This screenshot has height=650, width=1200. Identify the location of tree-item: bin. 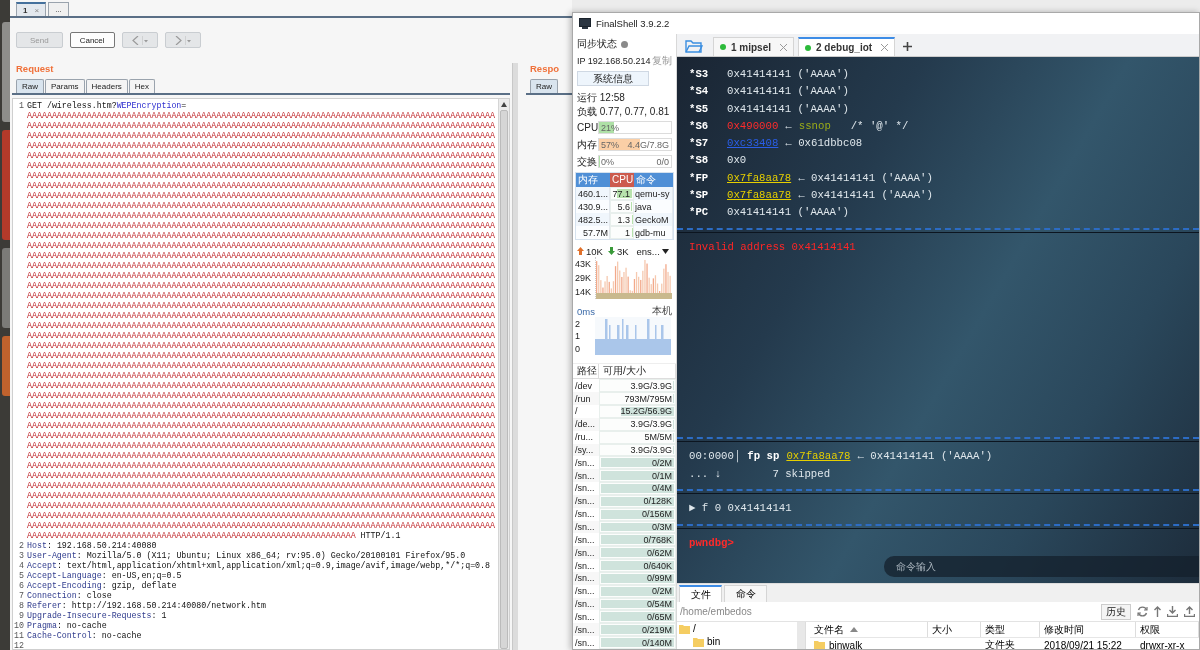
(736, 641).